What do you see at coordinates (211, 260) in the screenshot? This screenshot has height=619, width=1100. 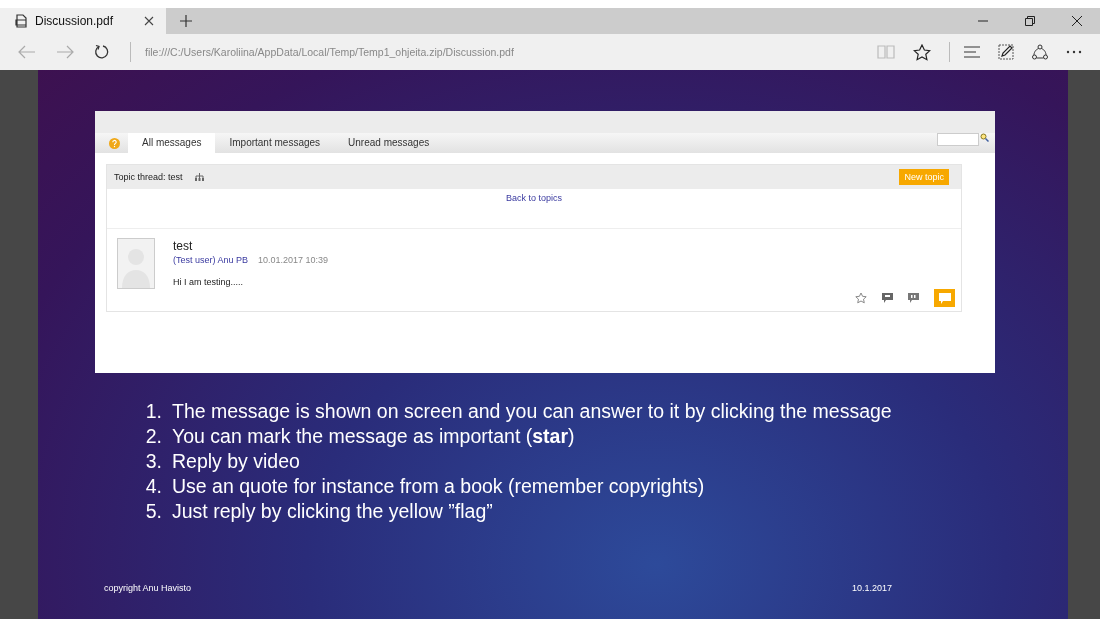 I see `author-link: (Test user) Anu PB` at bounding box center [211, 260].